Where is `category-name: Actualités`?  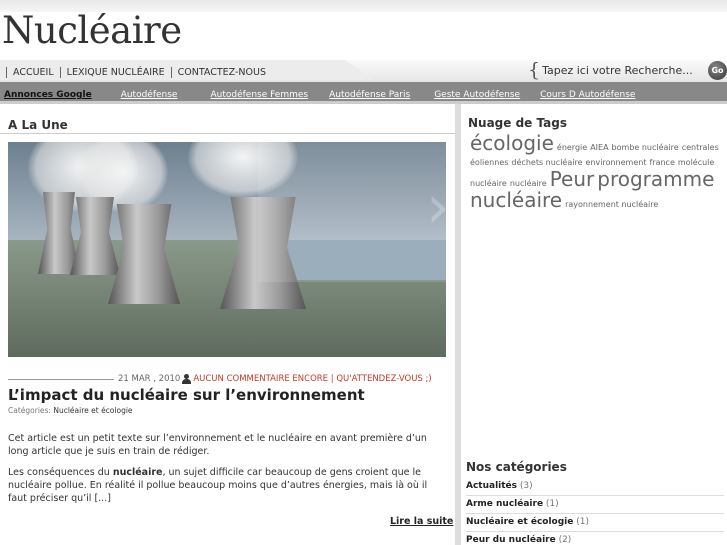
category-name: Actualités is located at coordinates (491, 486).